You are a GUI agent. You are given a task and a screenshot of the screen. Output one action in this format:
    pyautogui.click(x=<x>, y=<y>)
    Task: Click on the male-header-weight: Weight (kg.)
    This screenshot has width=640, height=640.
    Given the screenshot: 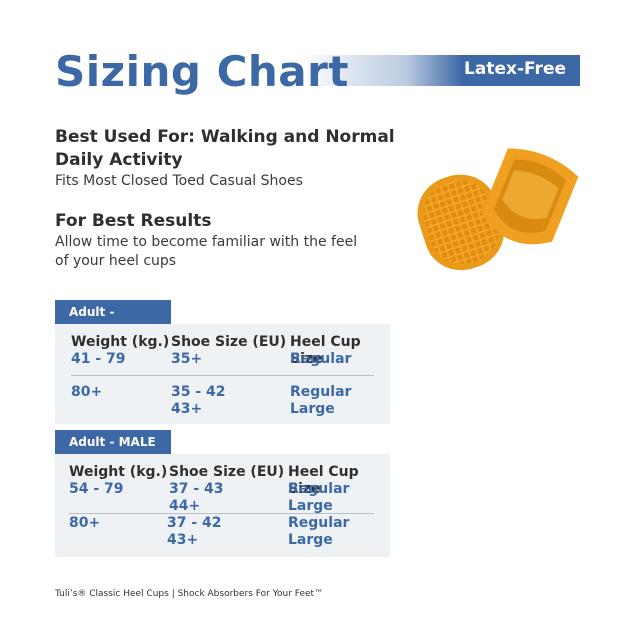 What is the action you would take?
    pyautogui.click(x=118, y=472)
    